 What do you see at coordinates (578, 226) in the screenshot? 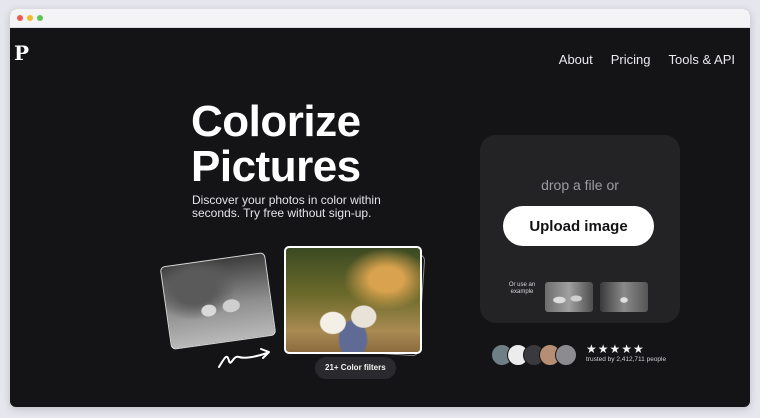
I see `upload-image-button: Upload image` at bounding box center [578, 226].